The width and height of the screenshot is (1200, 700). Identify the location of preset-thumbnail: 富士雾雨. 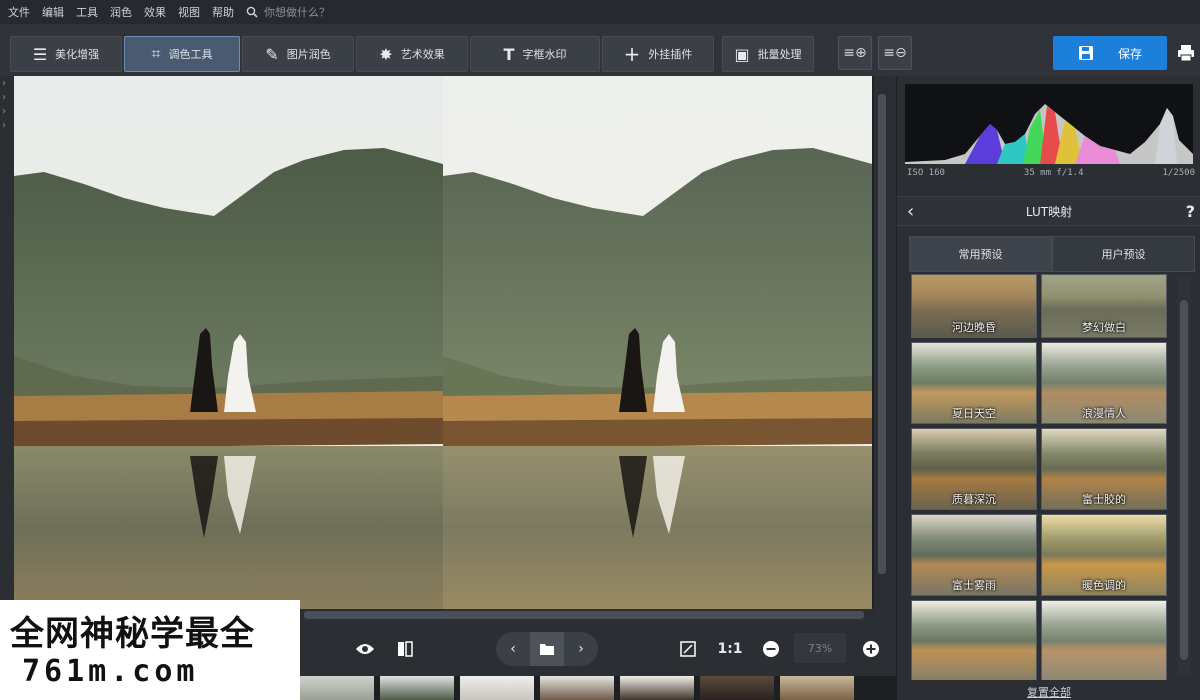
(974, 555).